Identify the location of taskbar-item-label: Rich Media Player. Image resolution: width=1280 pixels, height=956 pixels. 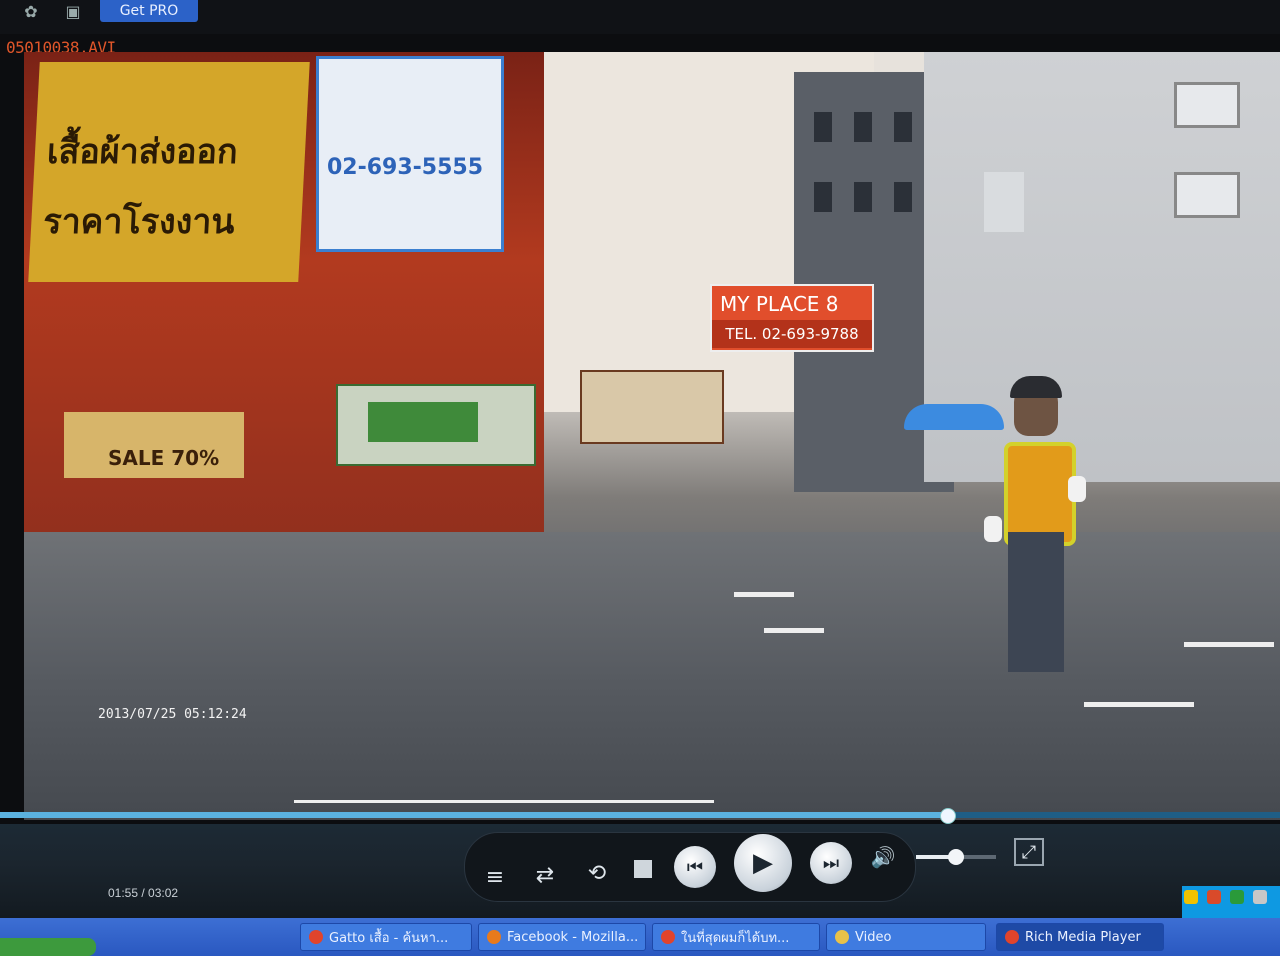
(1083, 937).